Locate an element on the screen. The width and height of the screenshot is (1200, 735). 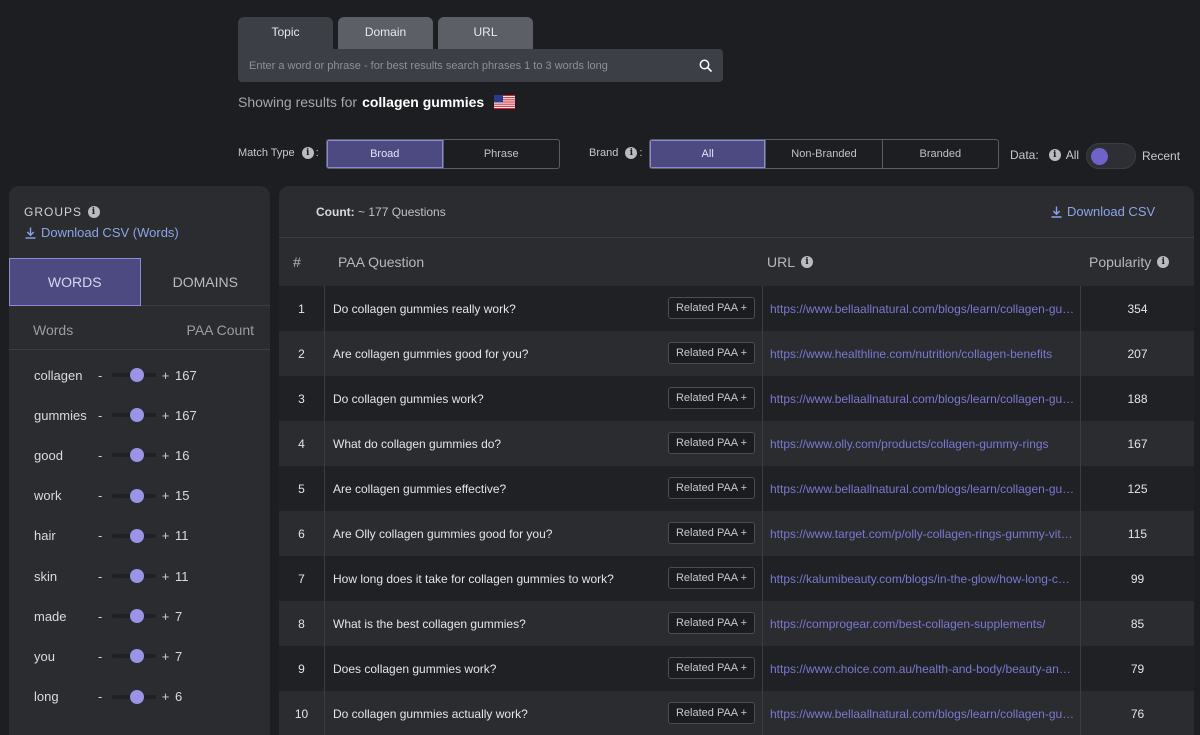
word-label: good is located at coordinates (53, 455).